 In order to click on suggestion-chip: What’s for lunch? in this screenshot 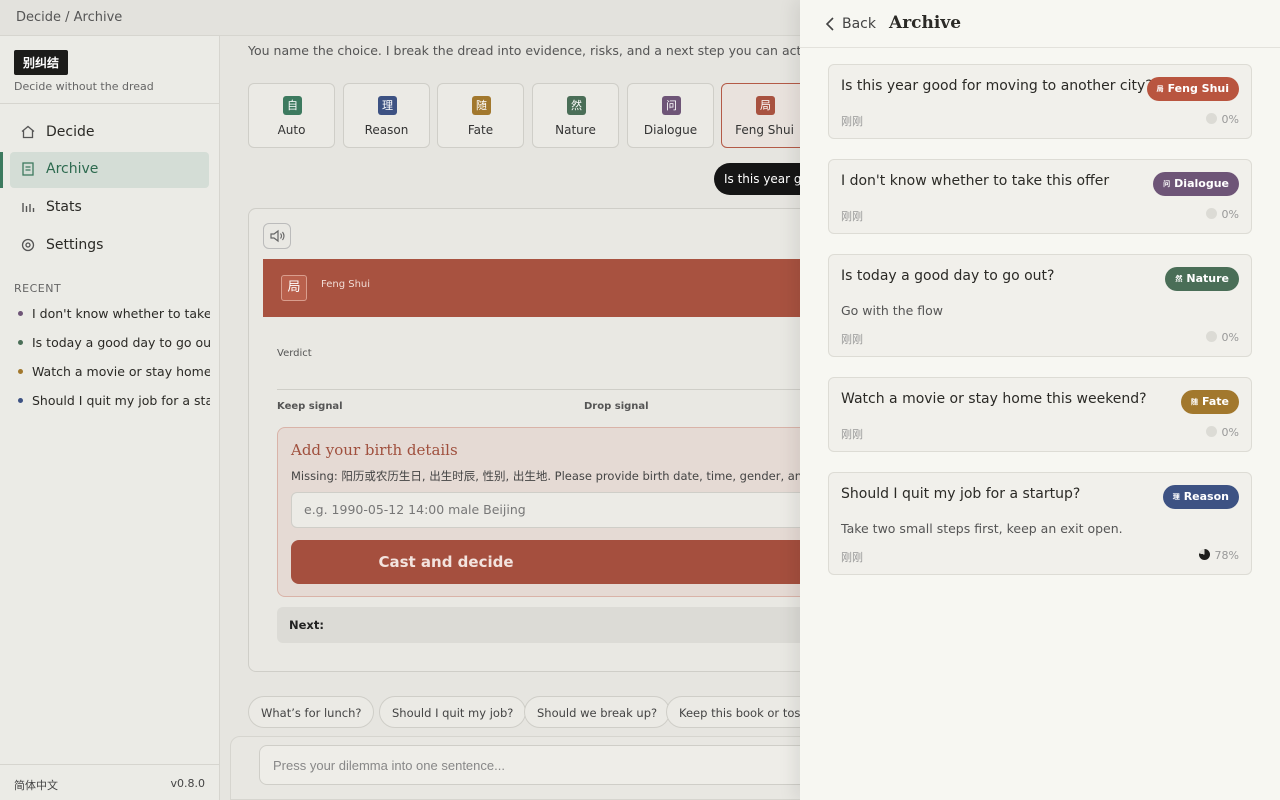, I will do `click(311, 712)`.